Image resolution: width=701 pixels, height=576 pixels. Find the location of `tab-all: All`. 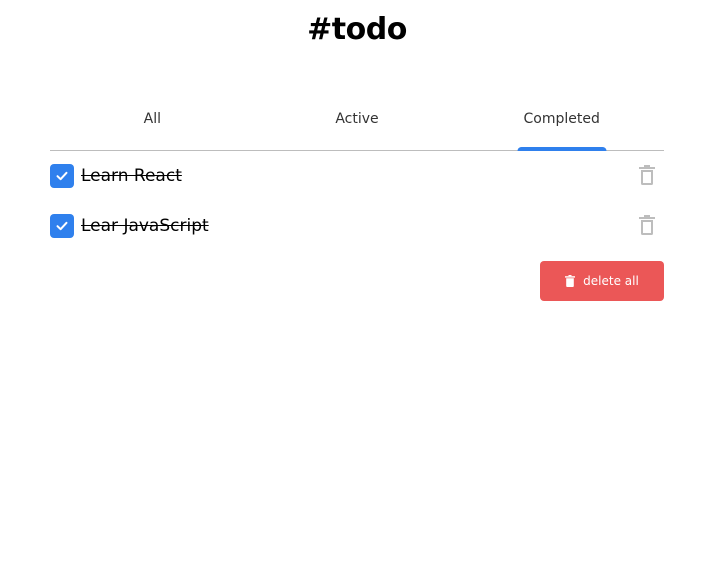

tab-all: All is located at coordinates (152, 126).